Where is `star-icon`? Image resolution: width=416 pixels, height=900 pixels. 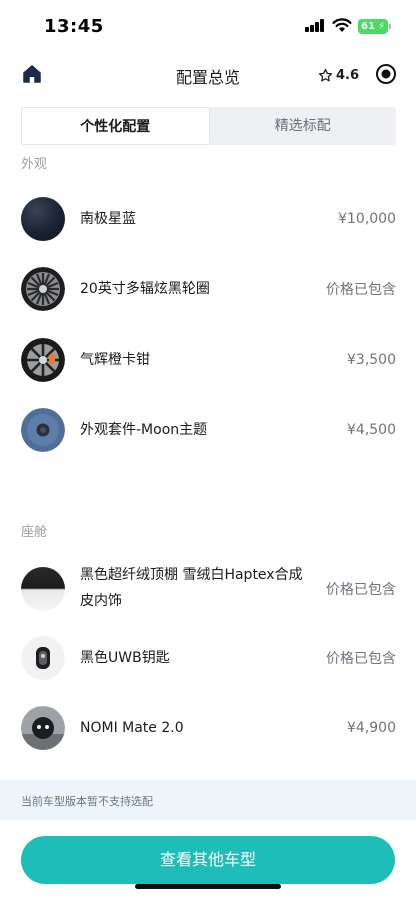
star-icon is located at coordinates (325, 74).